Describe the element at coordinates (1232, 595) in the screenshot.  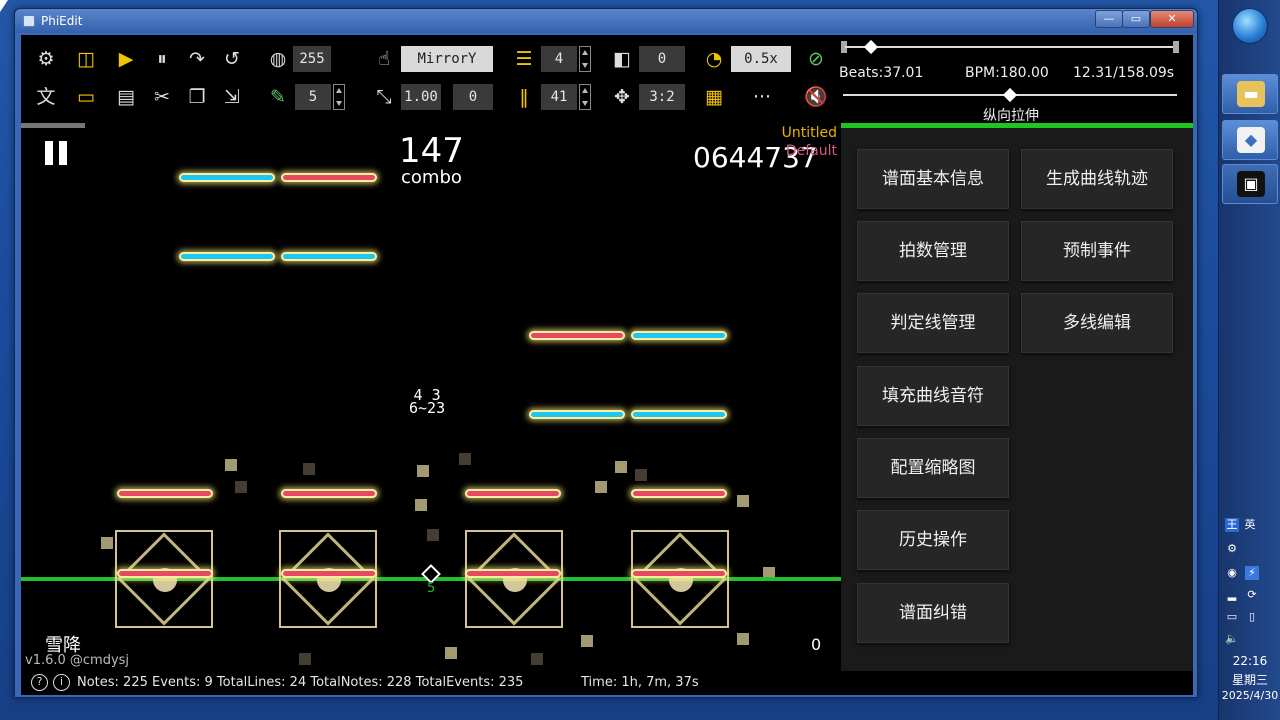
I see `network-signal-icon: ▂` at that location.